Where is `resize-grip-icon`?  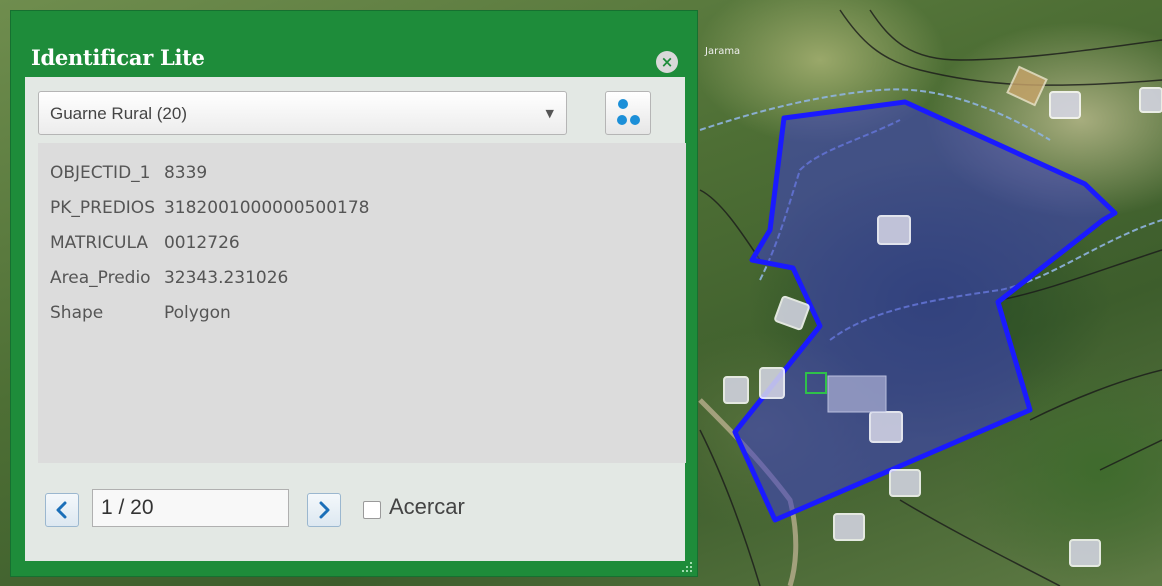
resize-grip-icon is located at coordinates (687, 567).